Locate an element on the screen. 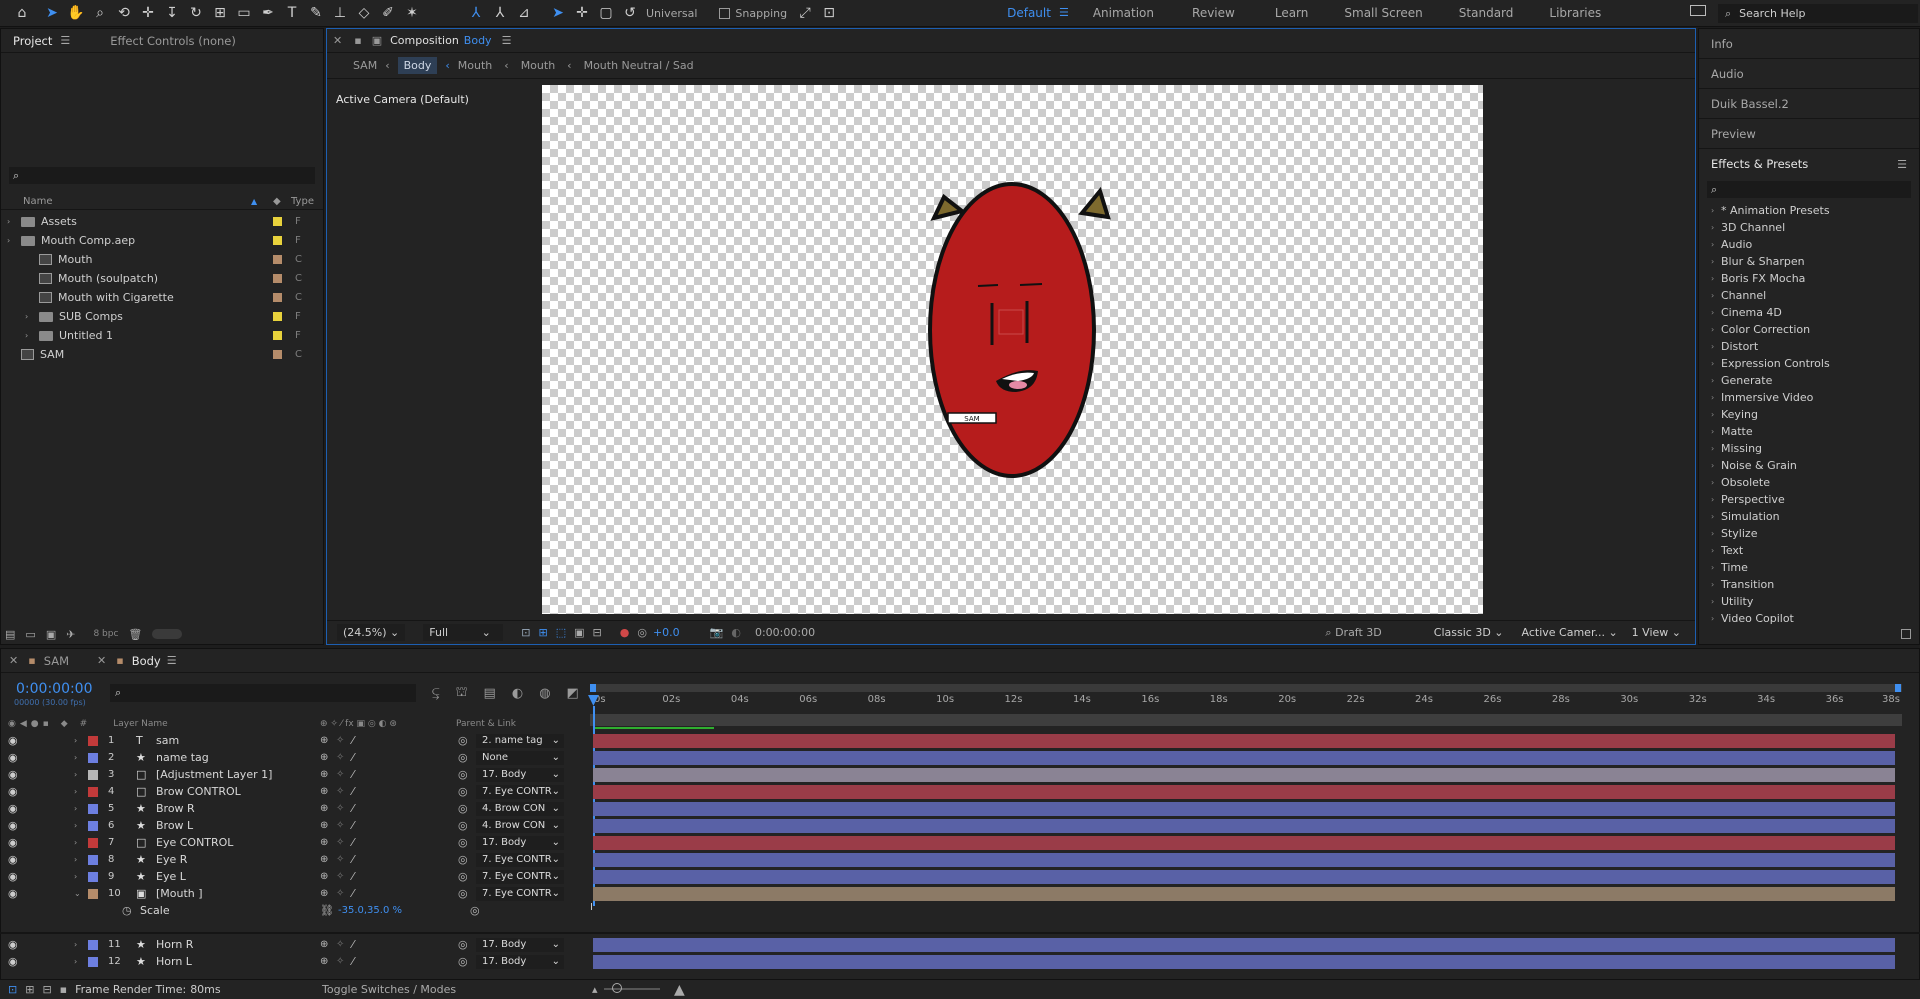 The image size is (1920, 999). workspace-menu-icon: ☰ is located at coordinates (1064, 13).